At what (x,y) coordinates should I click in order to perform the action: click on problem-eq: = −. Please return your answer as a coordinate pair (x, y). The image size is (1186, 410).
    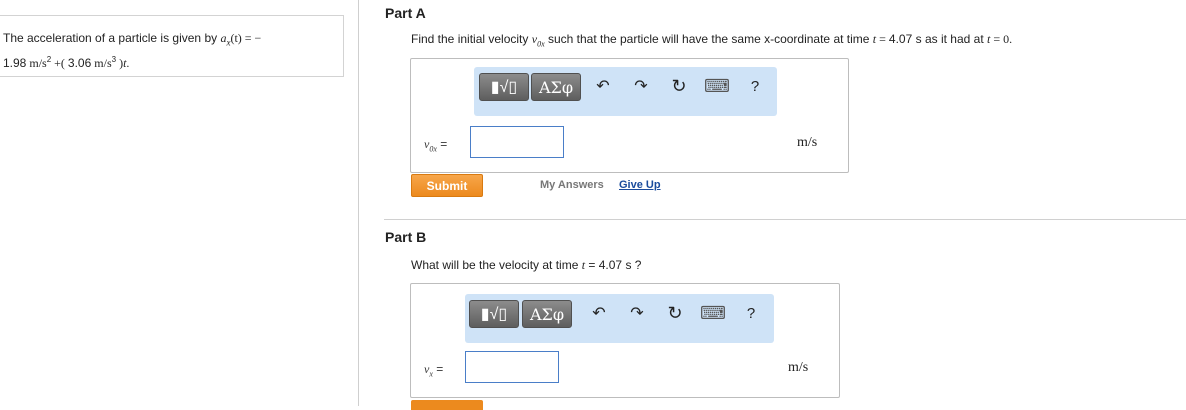
    Looking at the image, I should click on (251, 38).